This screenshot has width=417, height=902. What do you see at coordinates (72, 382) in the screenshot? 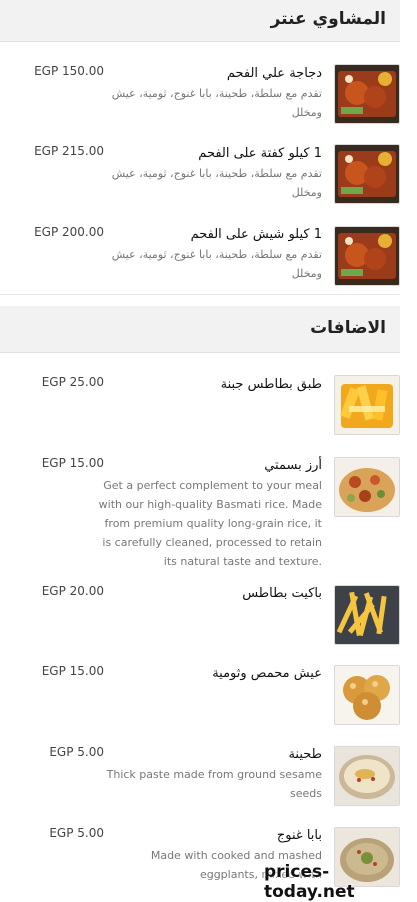
I see `item-price: EGP 25.00` at bounding box center [72, 382].